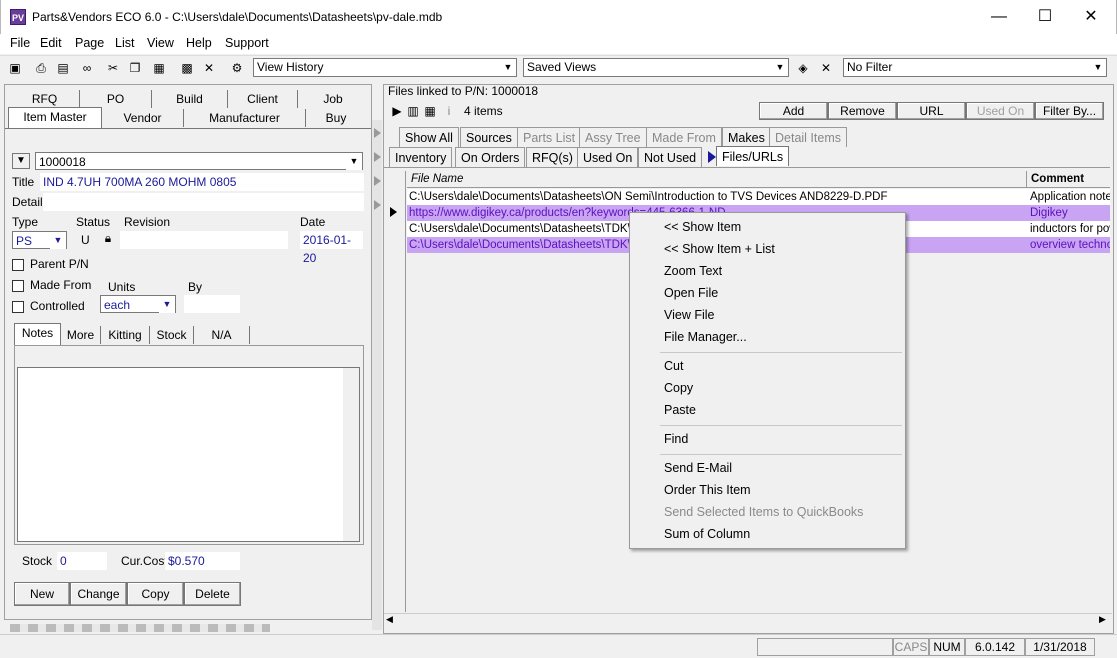 The height and width of the screenshot is (658, 1117). What do you see at coordinates (15, 68) in the screenshot?
I see `save-icon: ▣` at bounding box center [15, 68].